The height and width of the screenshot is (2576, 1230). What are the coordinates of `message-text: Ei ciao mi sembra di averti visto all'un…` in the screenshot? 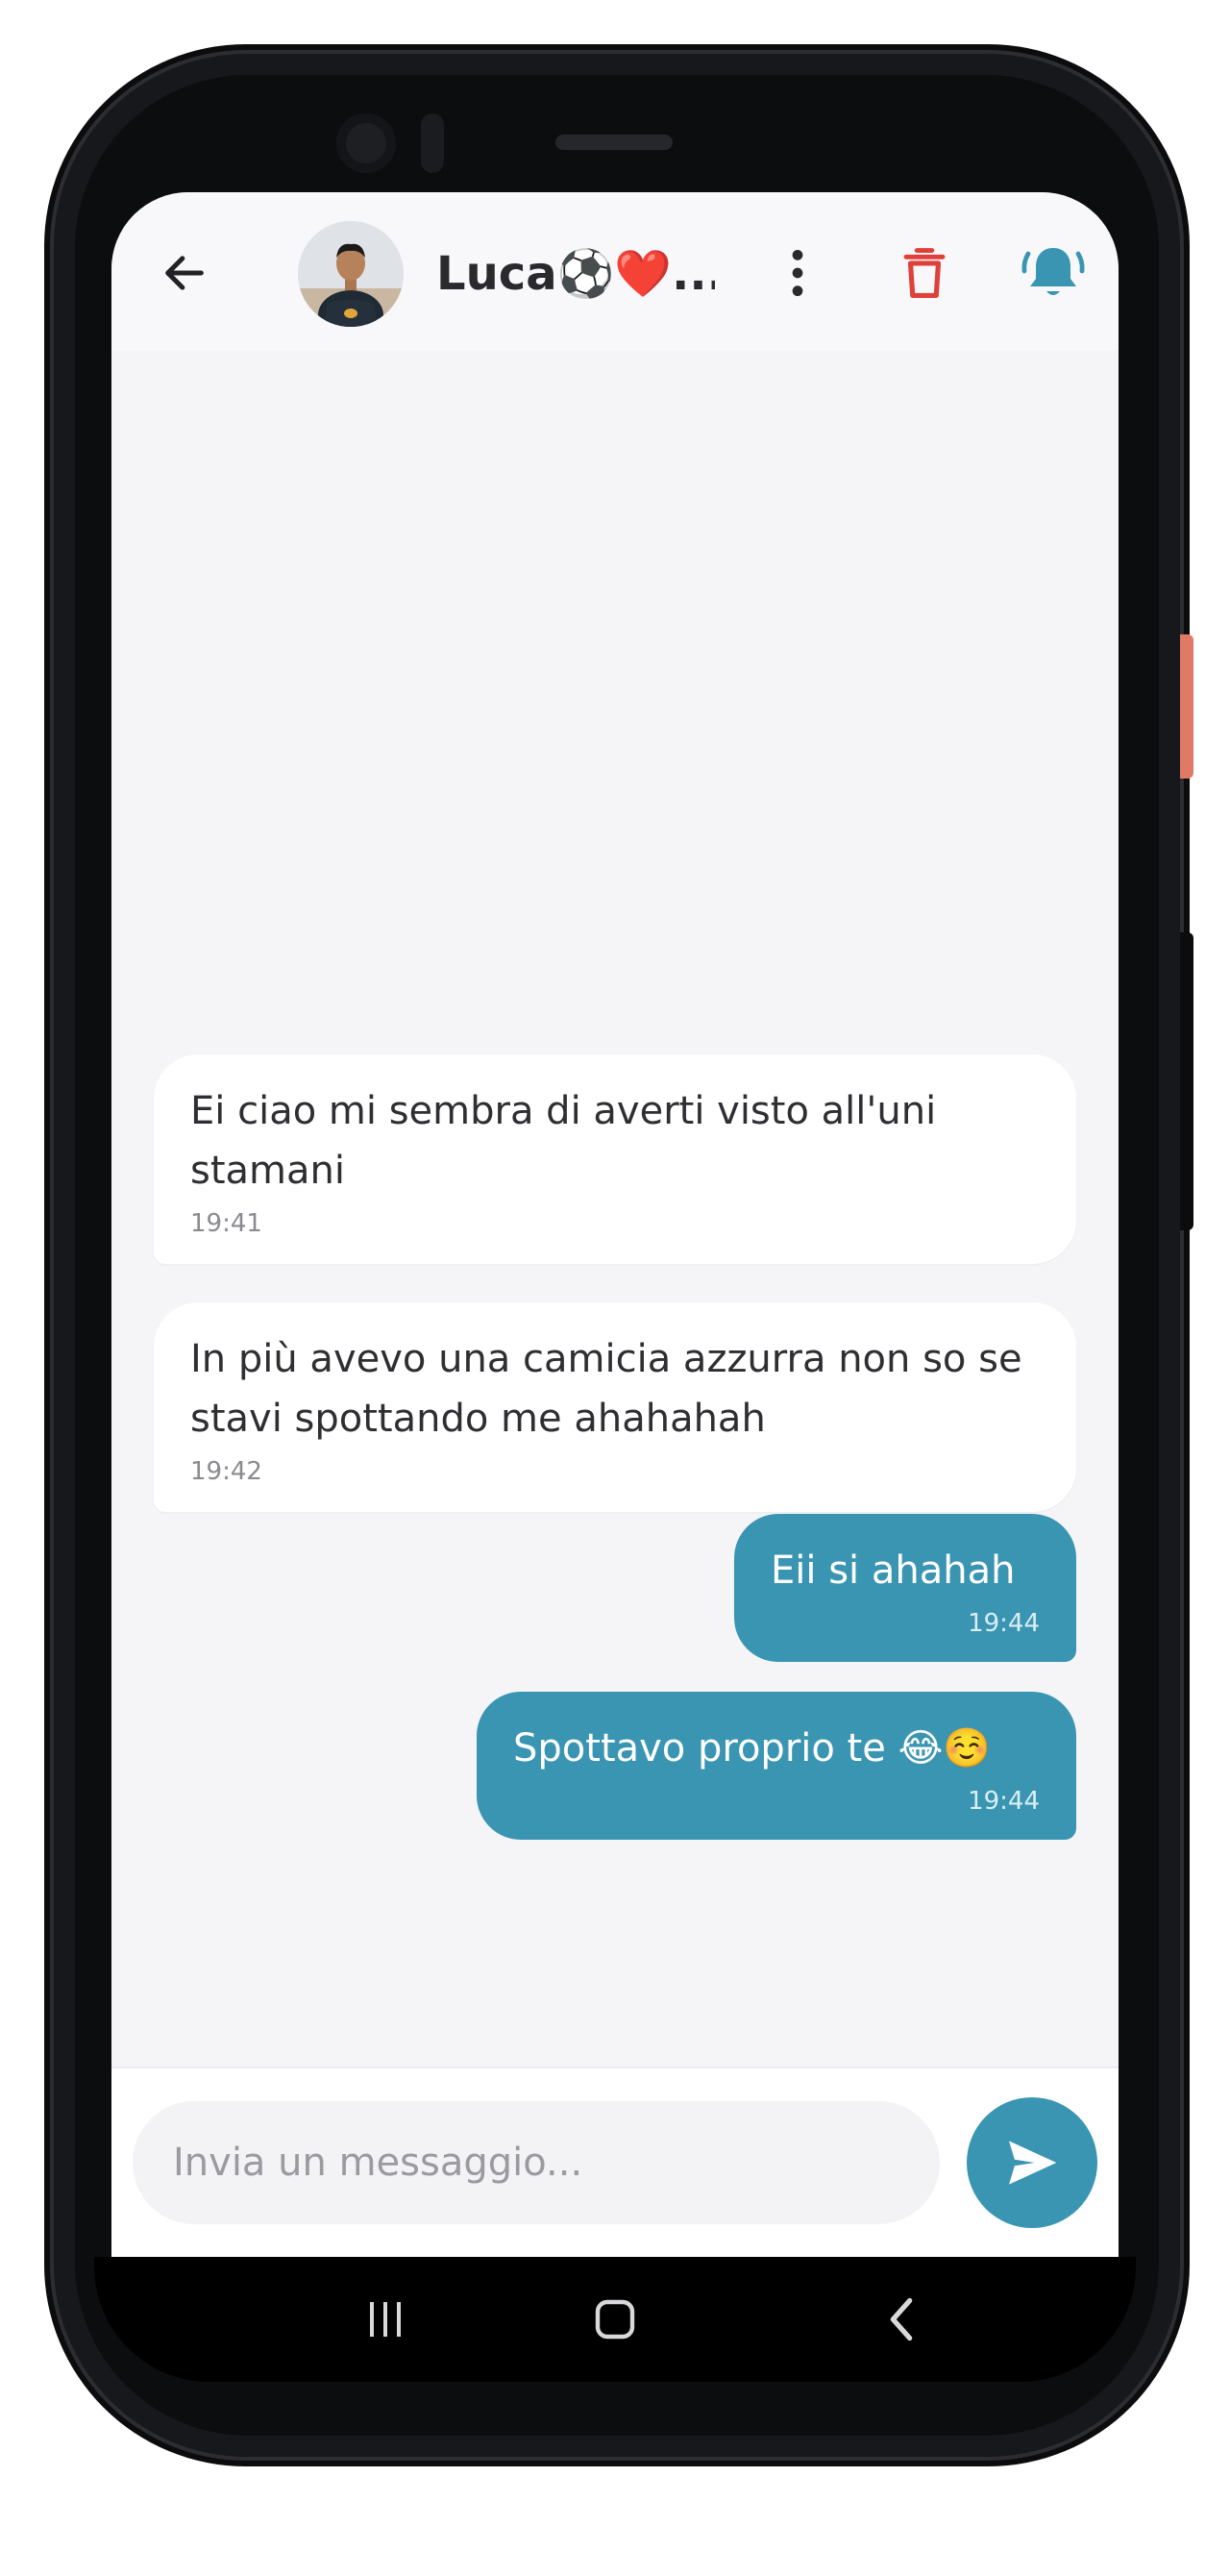 It's located at (564, 1141).